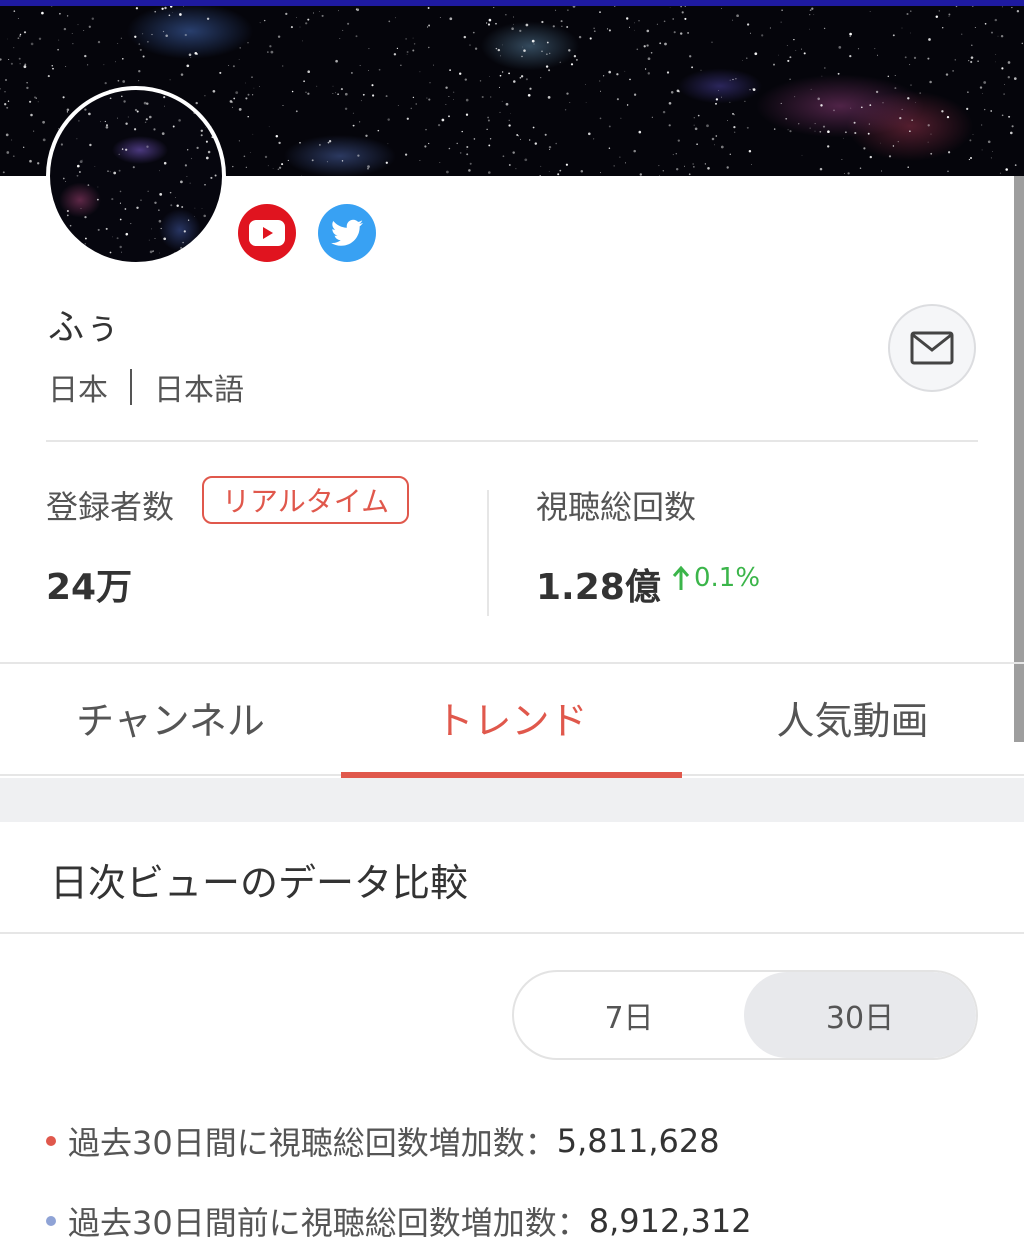  I want to click on twitter-link, so click(347, 233).